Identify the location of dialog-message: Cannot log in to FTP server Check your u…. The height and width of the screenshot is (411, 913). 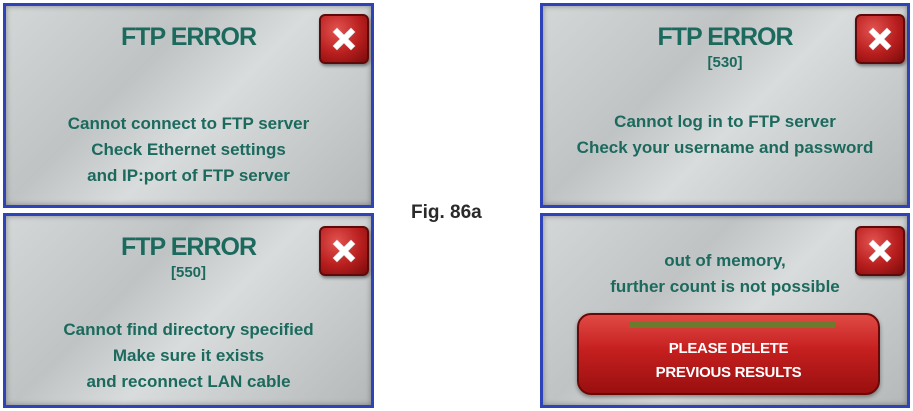
(725, 135).